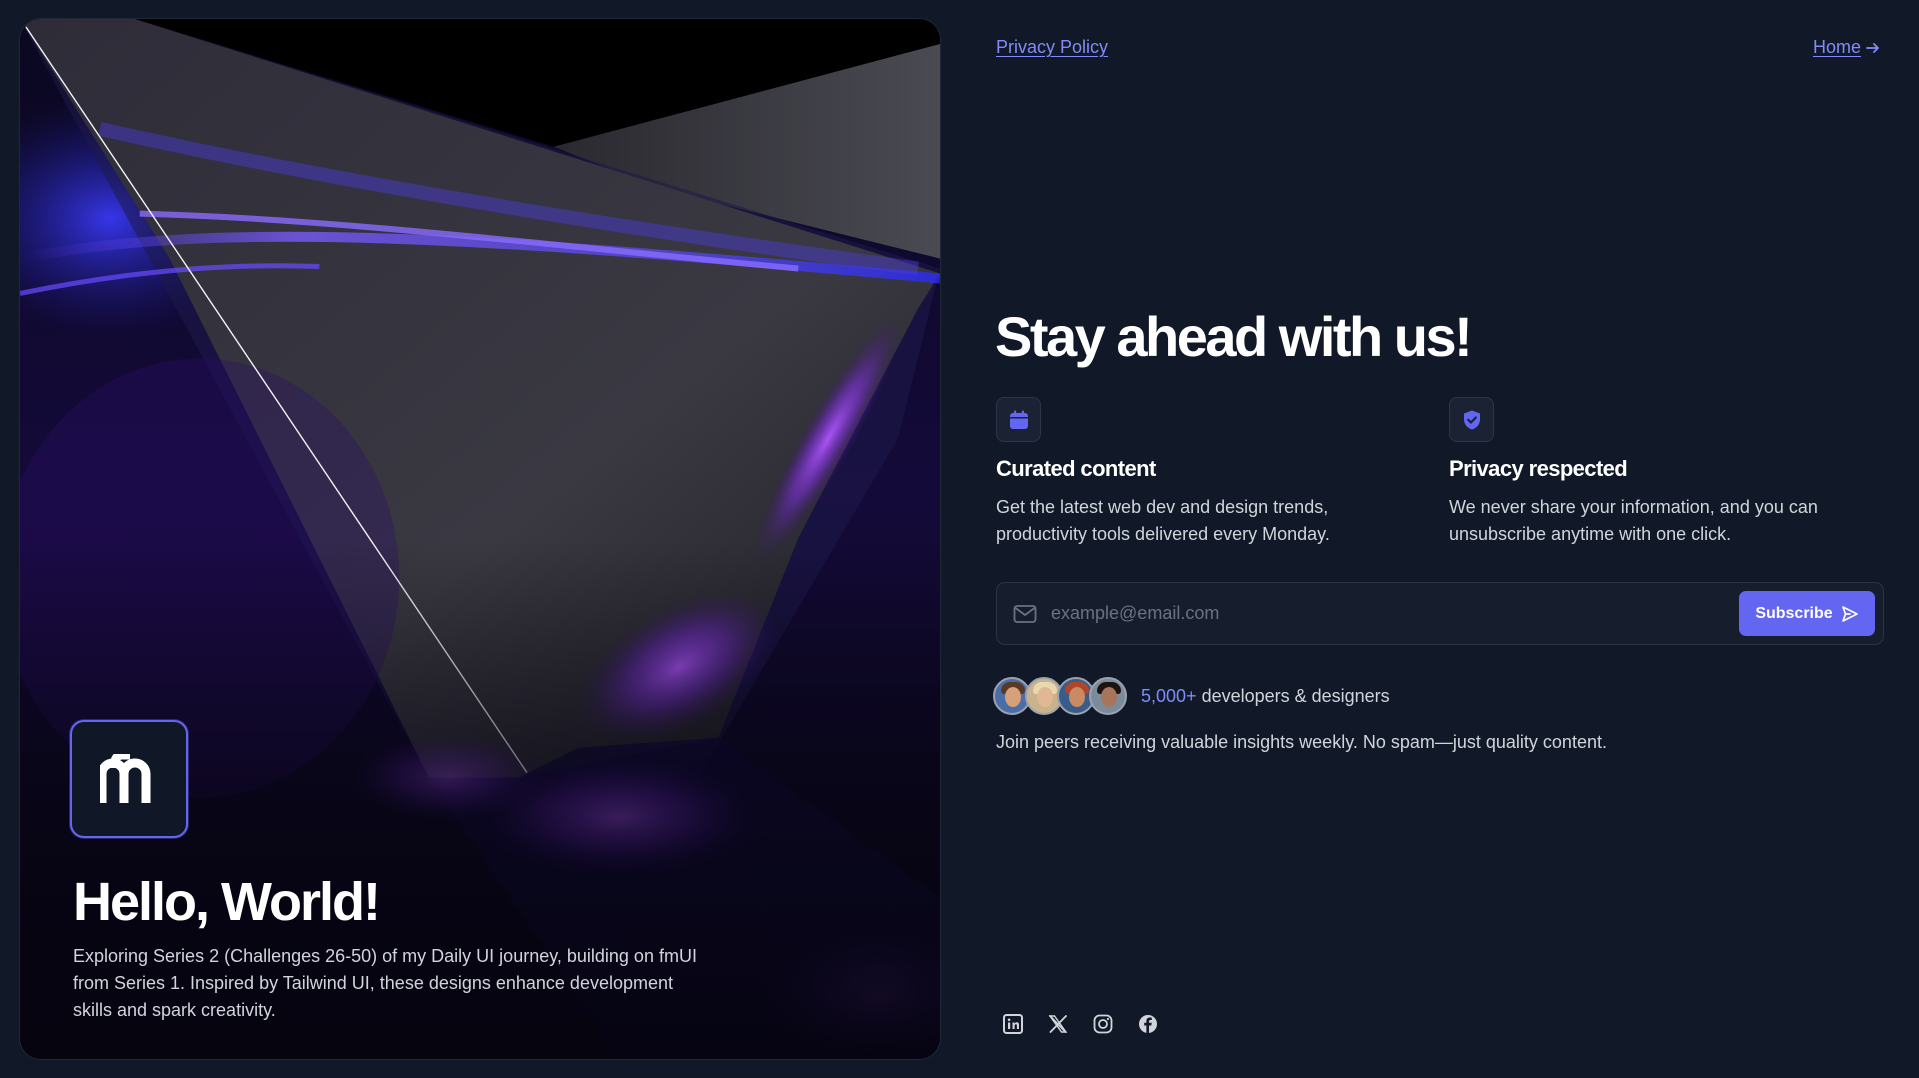  Describe the element at coordinates (1076, 468) in the screenshot. I see `feature-title: Curated content` at that location.